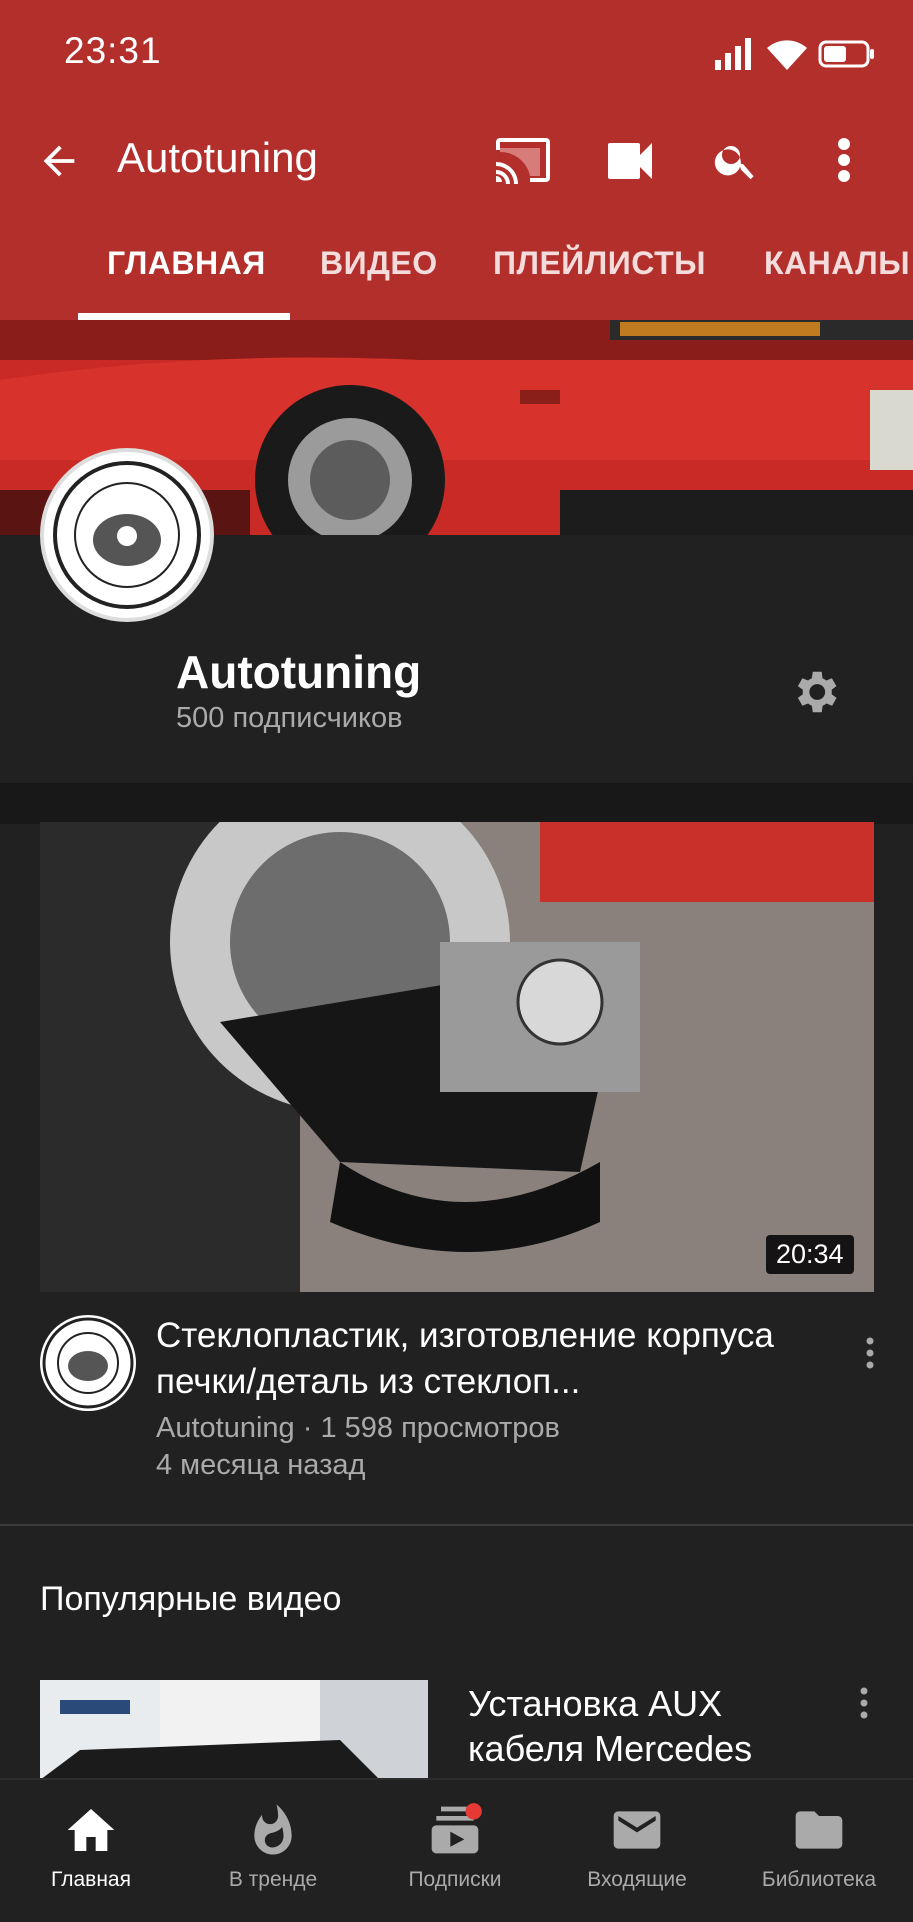 Image resolution: width=913 pixels, height=1922 pixels. I want to click on channel-name: Autotuning, so click(299, 672).